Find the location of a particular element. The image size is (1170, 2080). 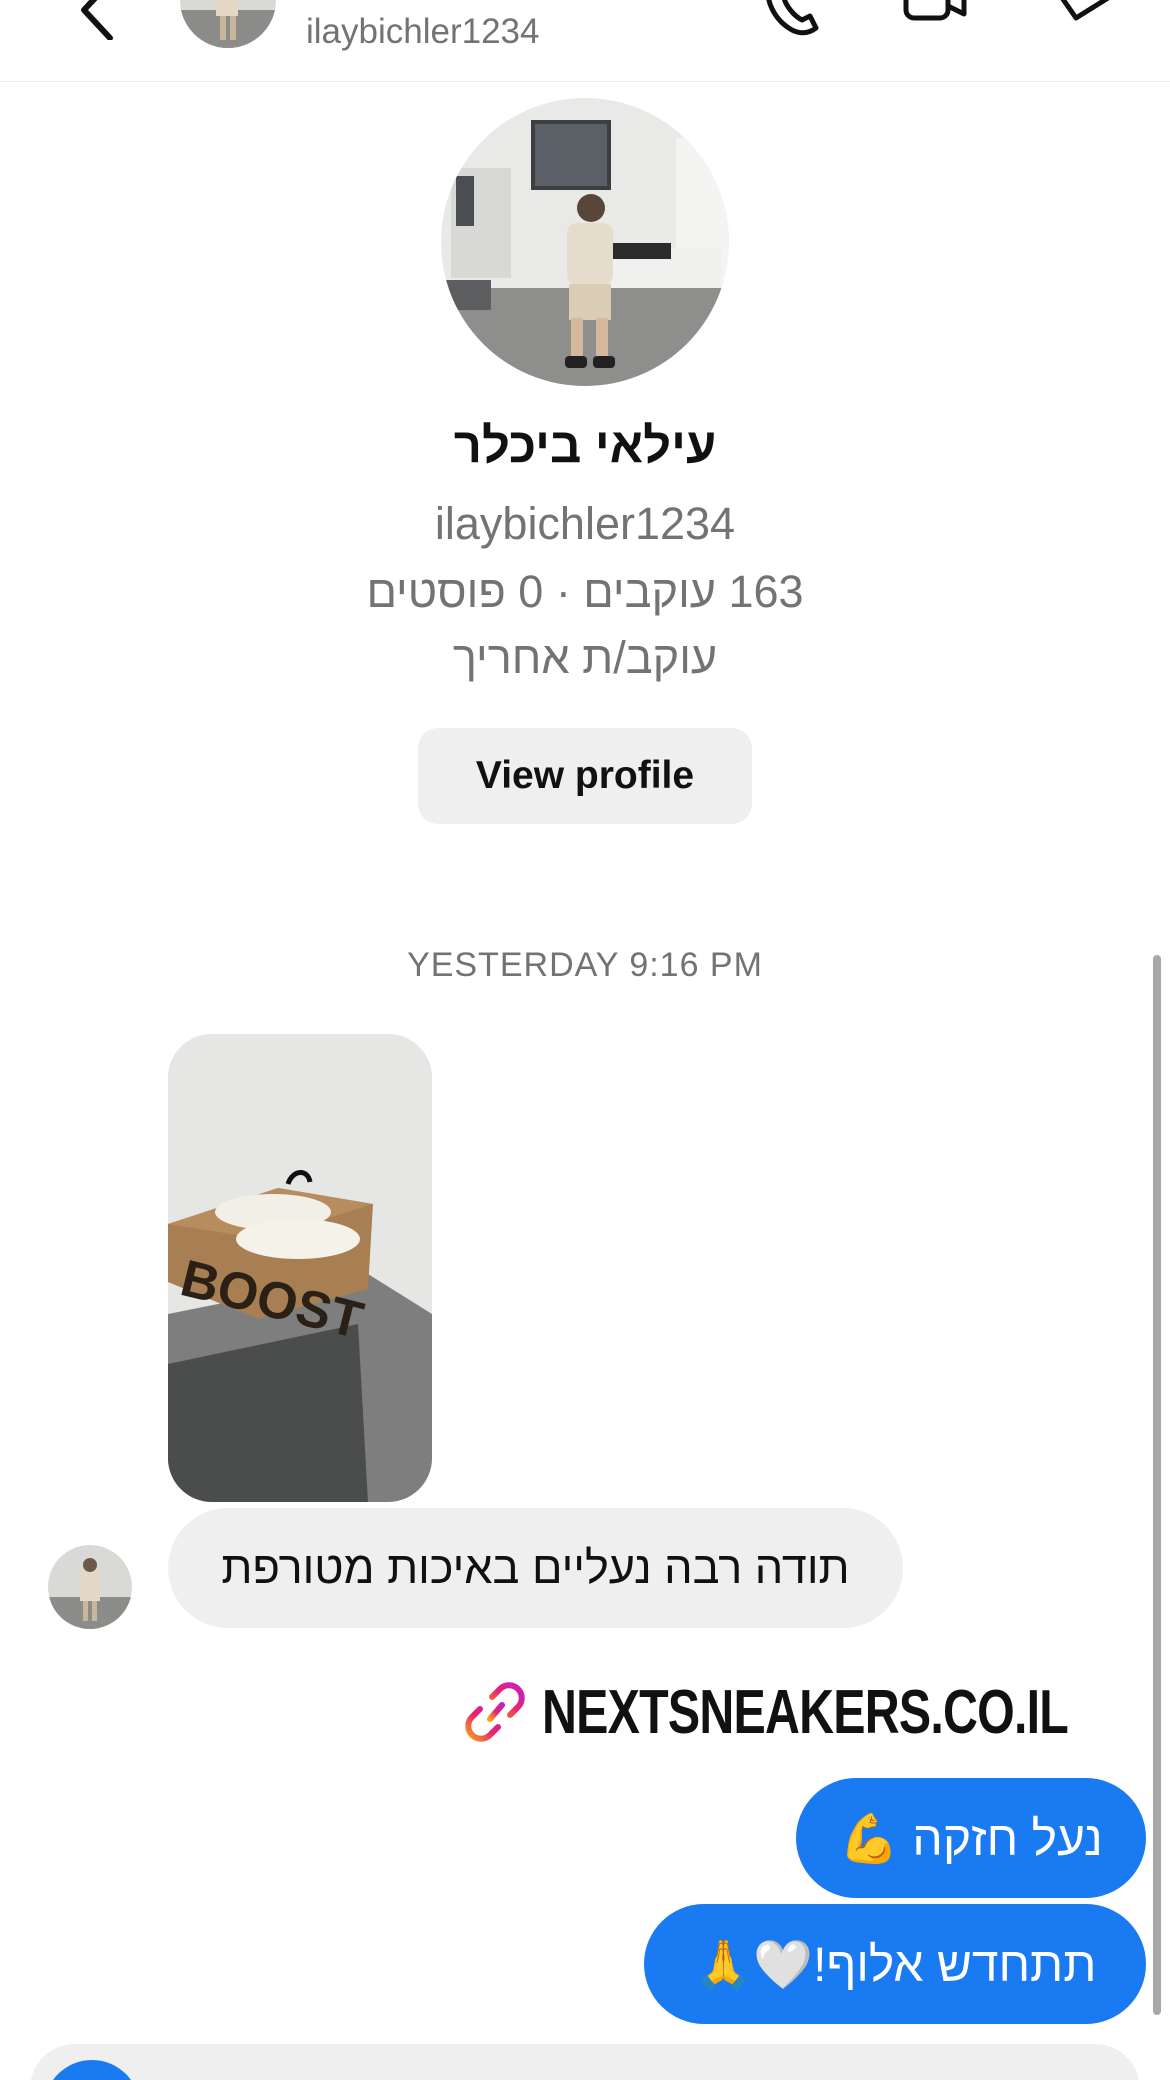

chat-header: ilaybichler1234 is located at coordinates (585, 41).